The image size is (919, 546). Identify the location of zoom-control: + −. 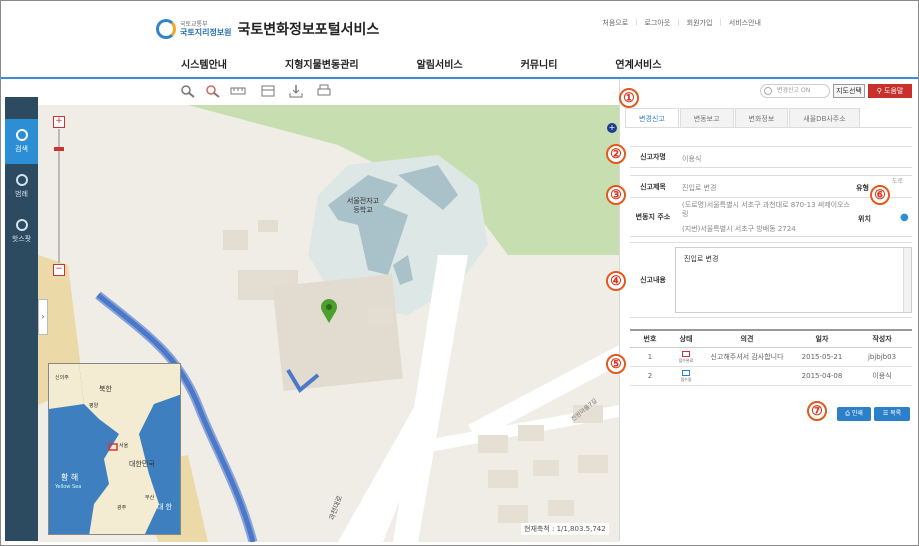
(59, 196).